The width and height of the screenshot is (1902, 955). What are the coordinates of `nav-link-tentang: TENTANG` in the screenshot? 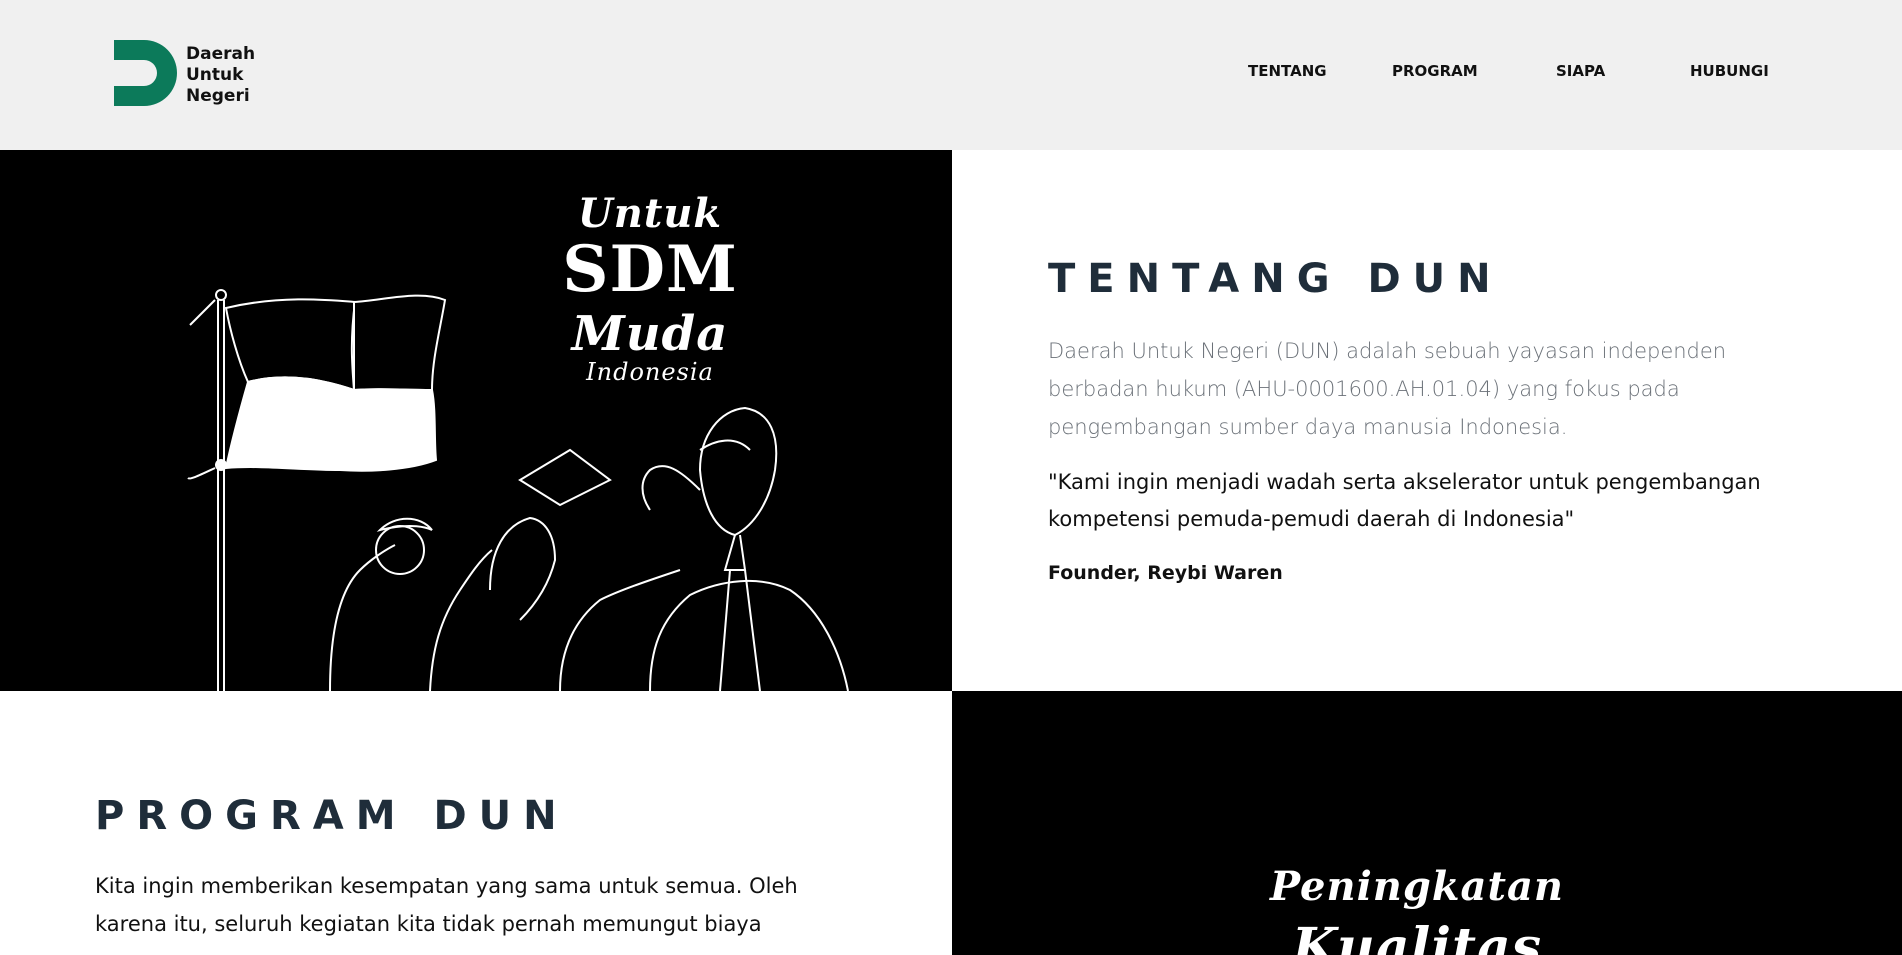 It's located at (1287, 71).